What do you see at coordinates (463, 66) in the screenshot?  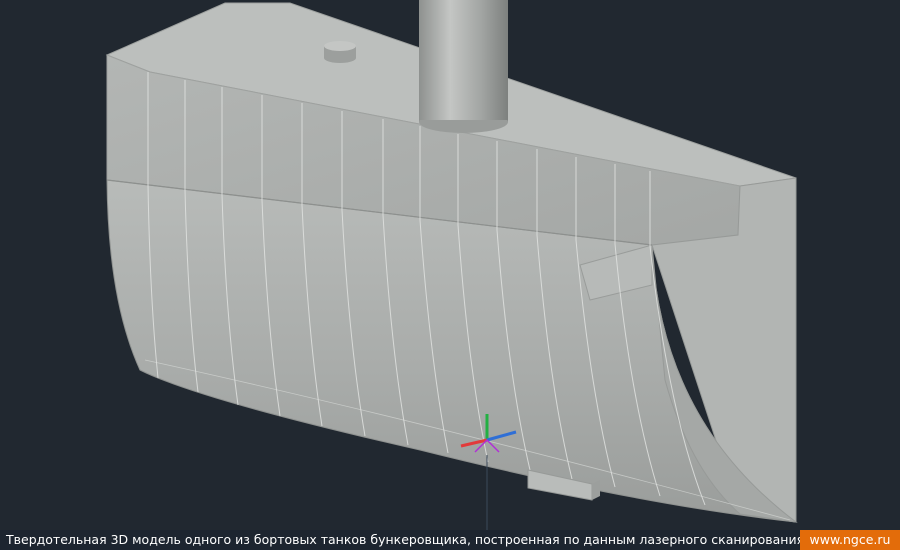 I see `vertical-pipe` at bounding box center [463, 66].